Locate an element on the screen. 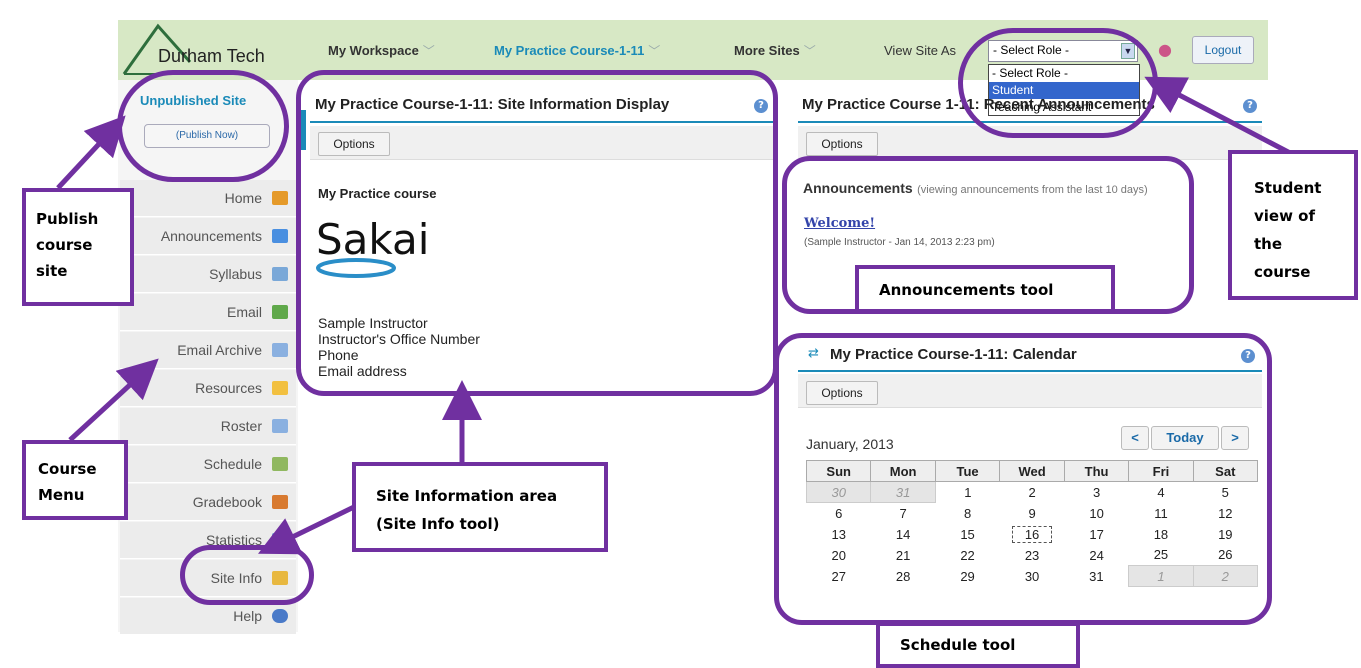 The height and width of the screenshot is (668, 1361). student-view-callout: Student view of the course is located at coordinates (1293, 225).